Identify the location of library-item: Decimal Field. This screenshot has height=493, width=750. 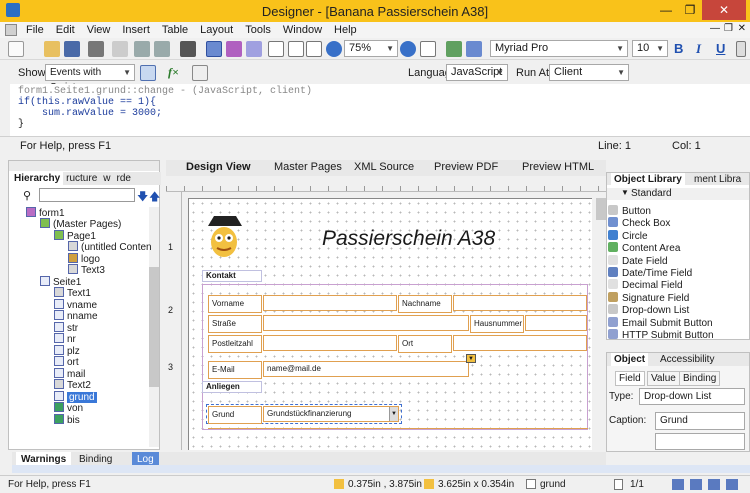
(645, 285).